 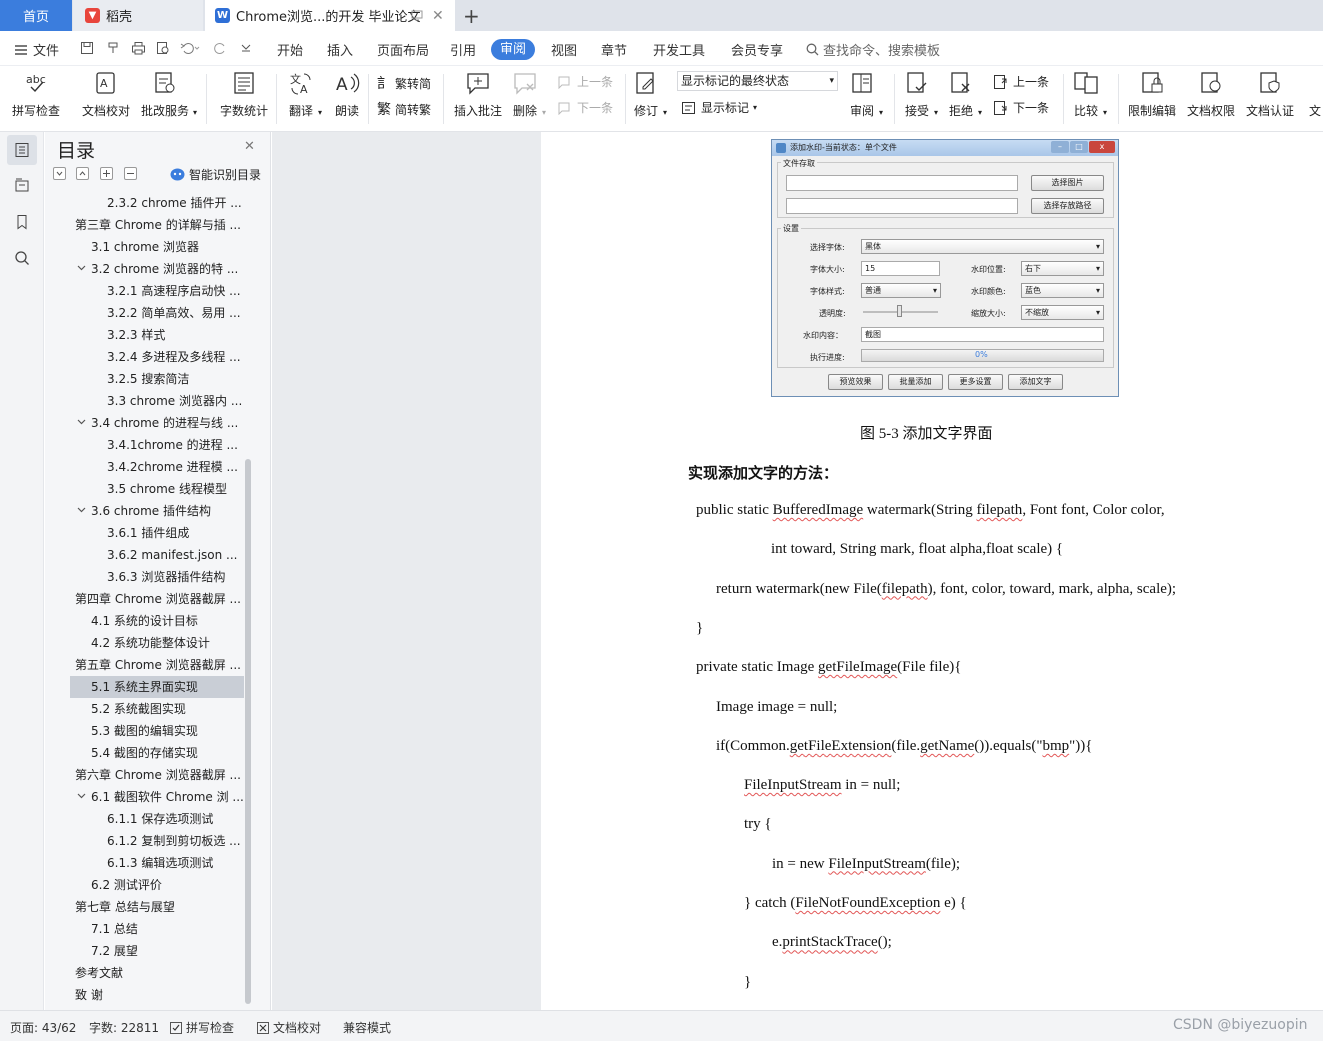 What do you see at coordinates (82, 173) in the screenshot?
I see `collapse-all-icon` at bounding box center [82, 173].